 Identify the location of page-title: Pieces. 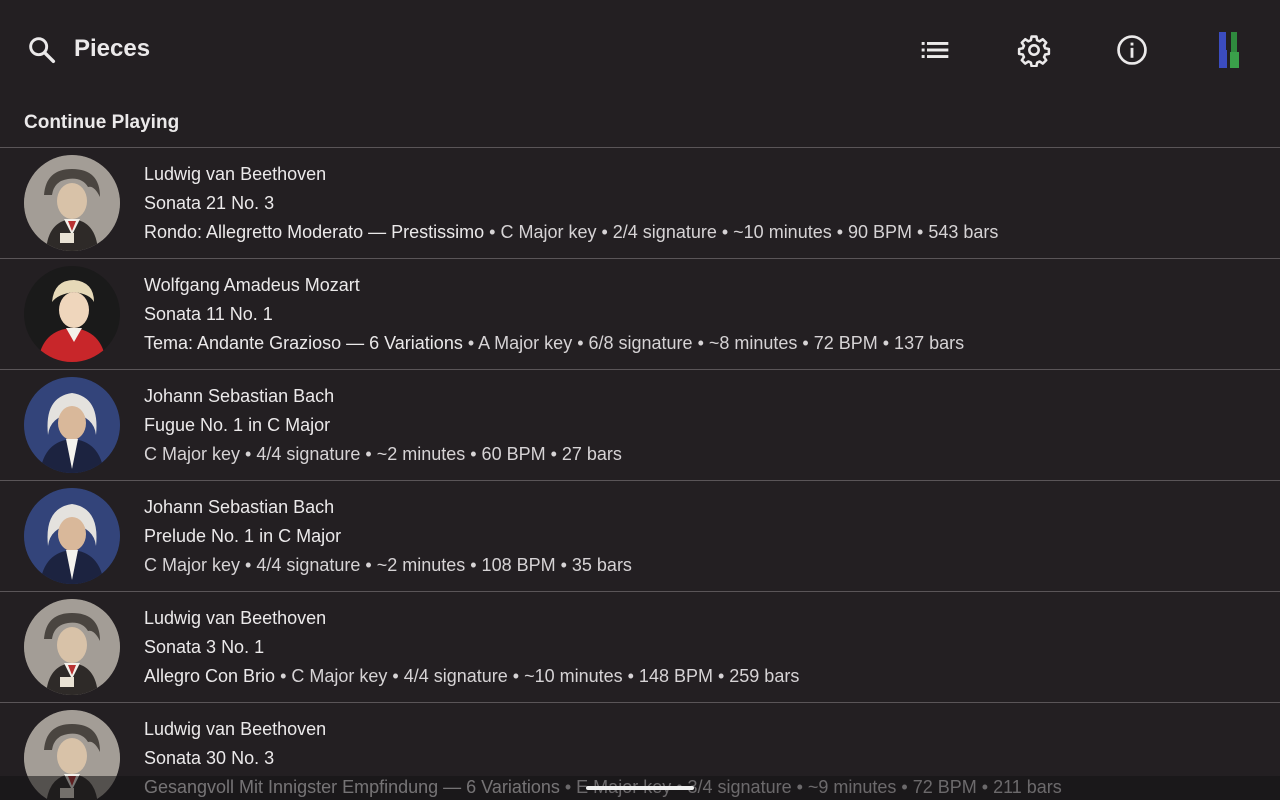
(112, 48).